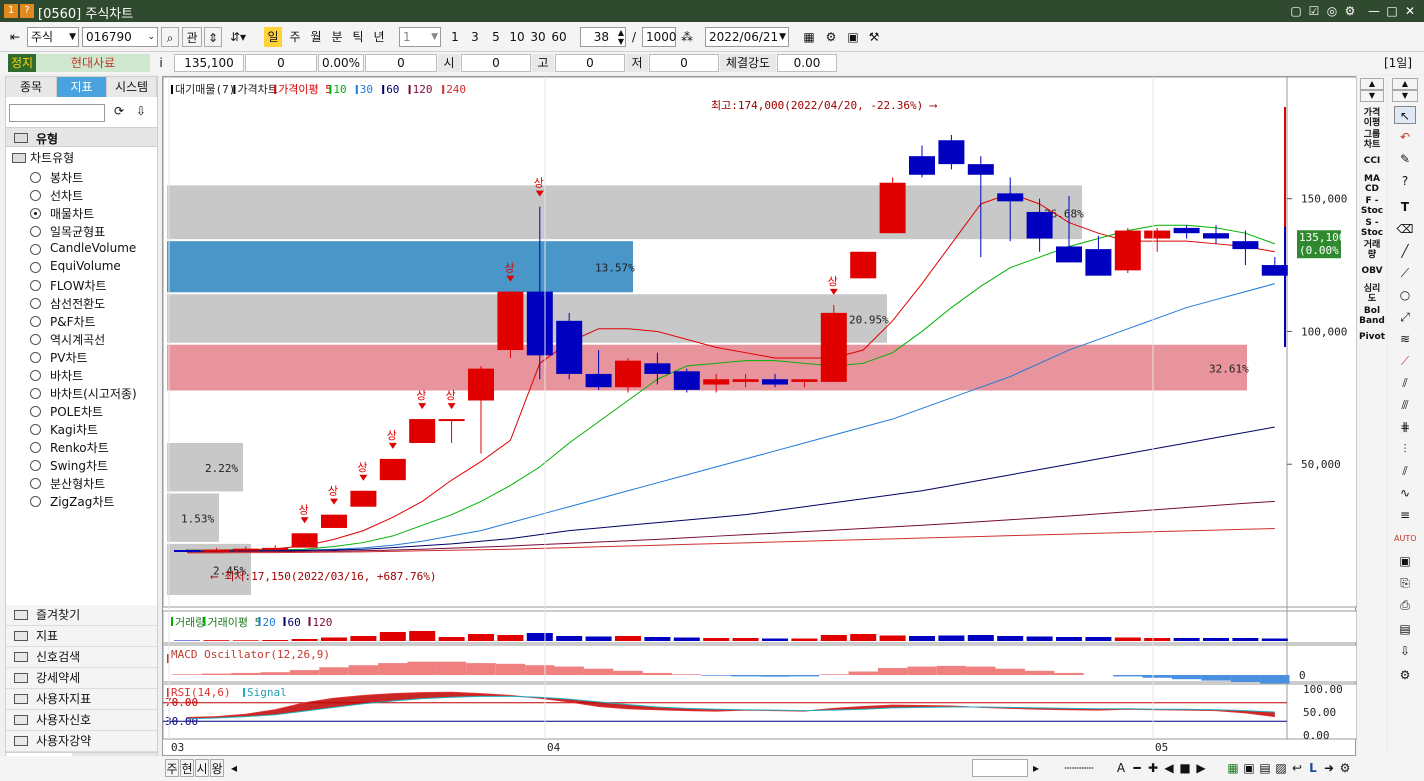 The height and width of the screenshot is (781, 1424). I want to click on folder-6: 사용자강약, so click(81, 741).